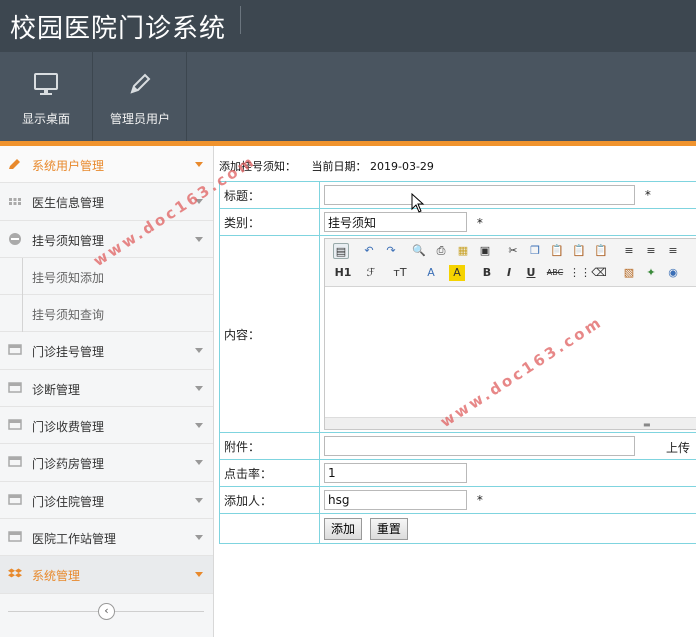 The height and width of the screenshot is (637, 696). Describe the element at coordinates (479, 195) in the screenshot. I see `title-input` at that location.